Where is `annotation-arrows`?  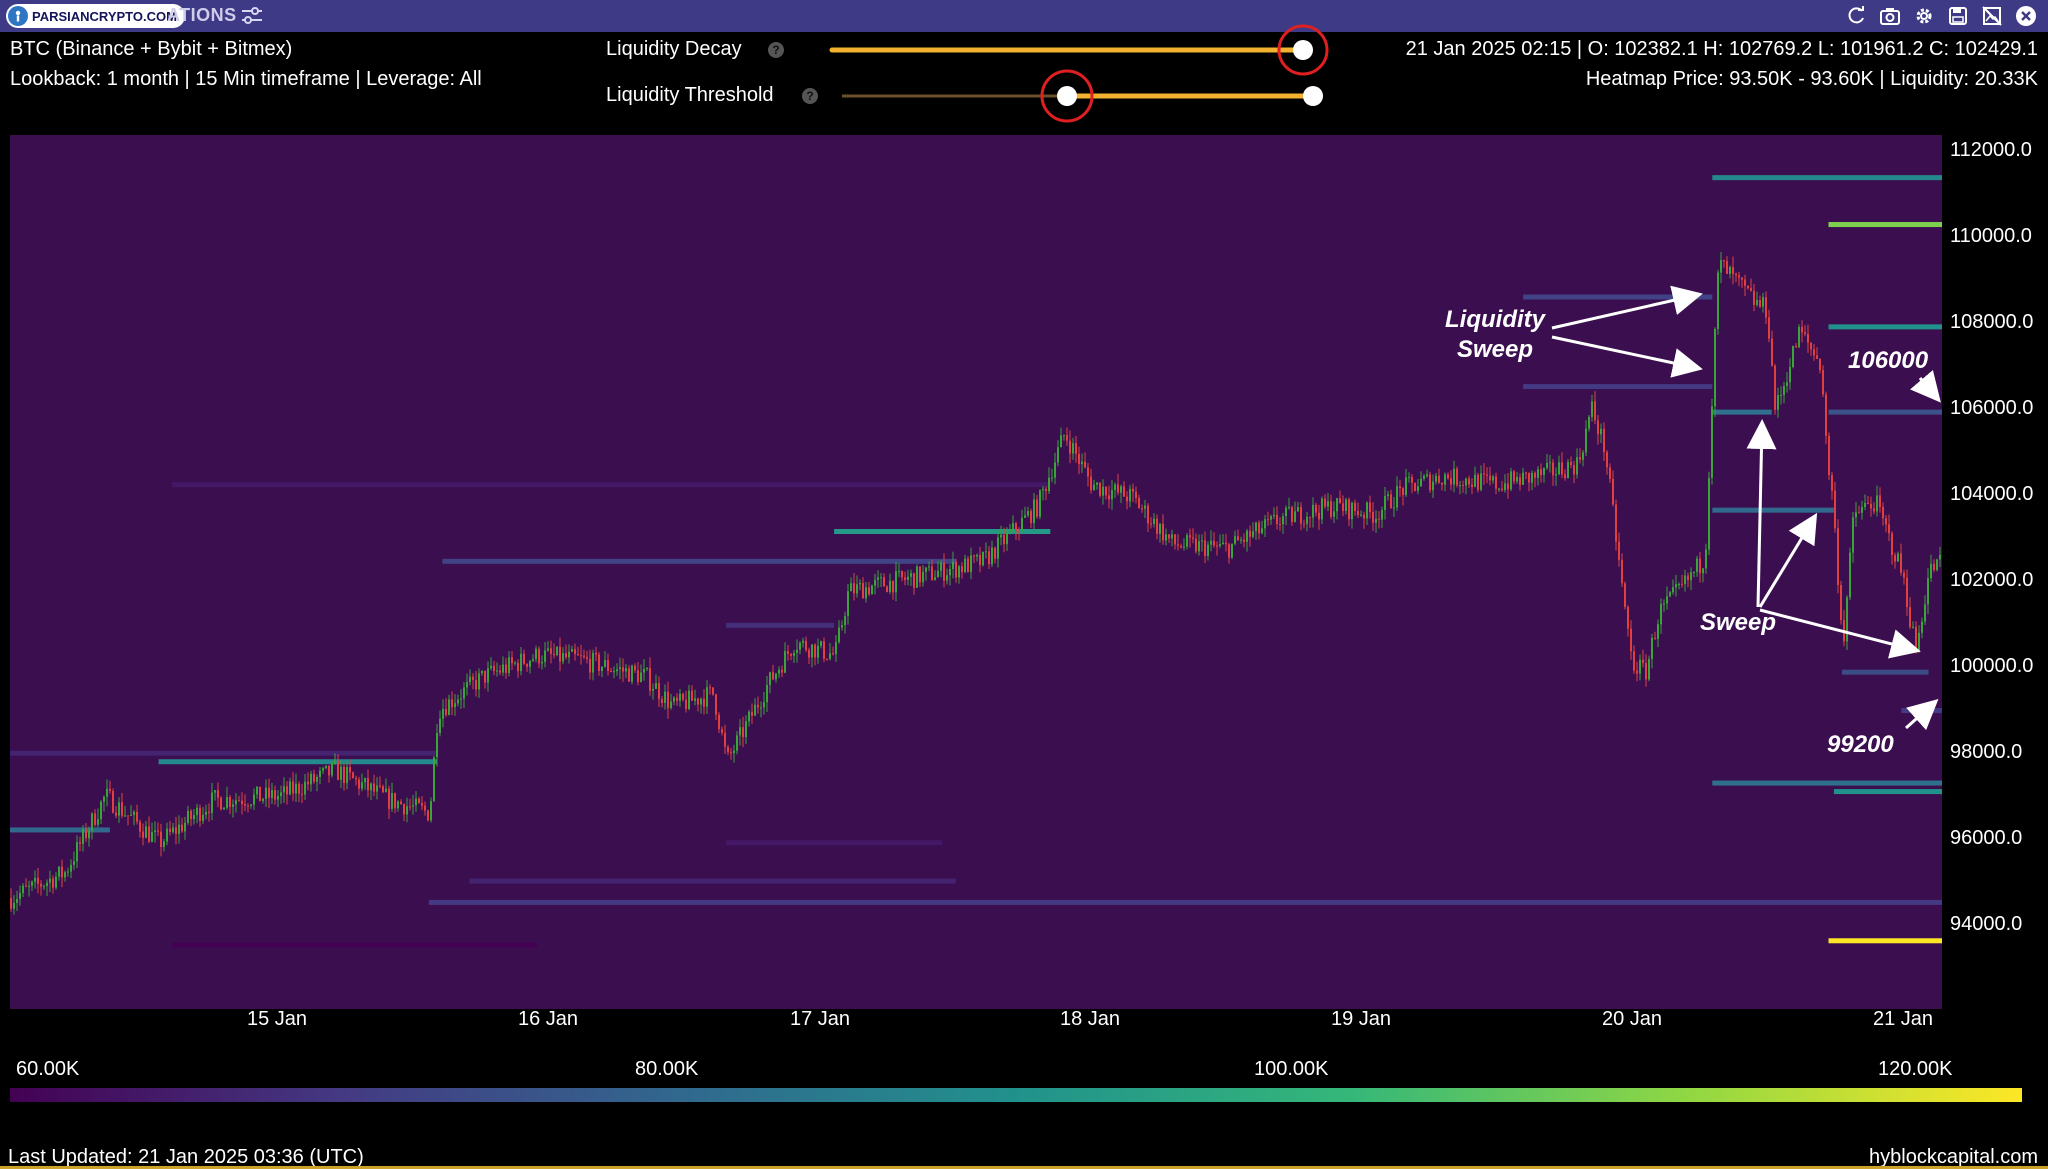 annotation-arrows is located at coordinates (1746, 508).